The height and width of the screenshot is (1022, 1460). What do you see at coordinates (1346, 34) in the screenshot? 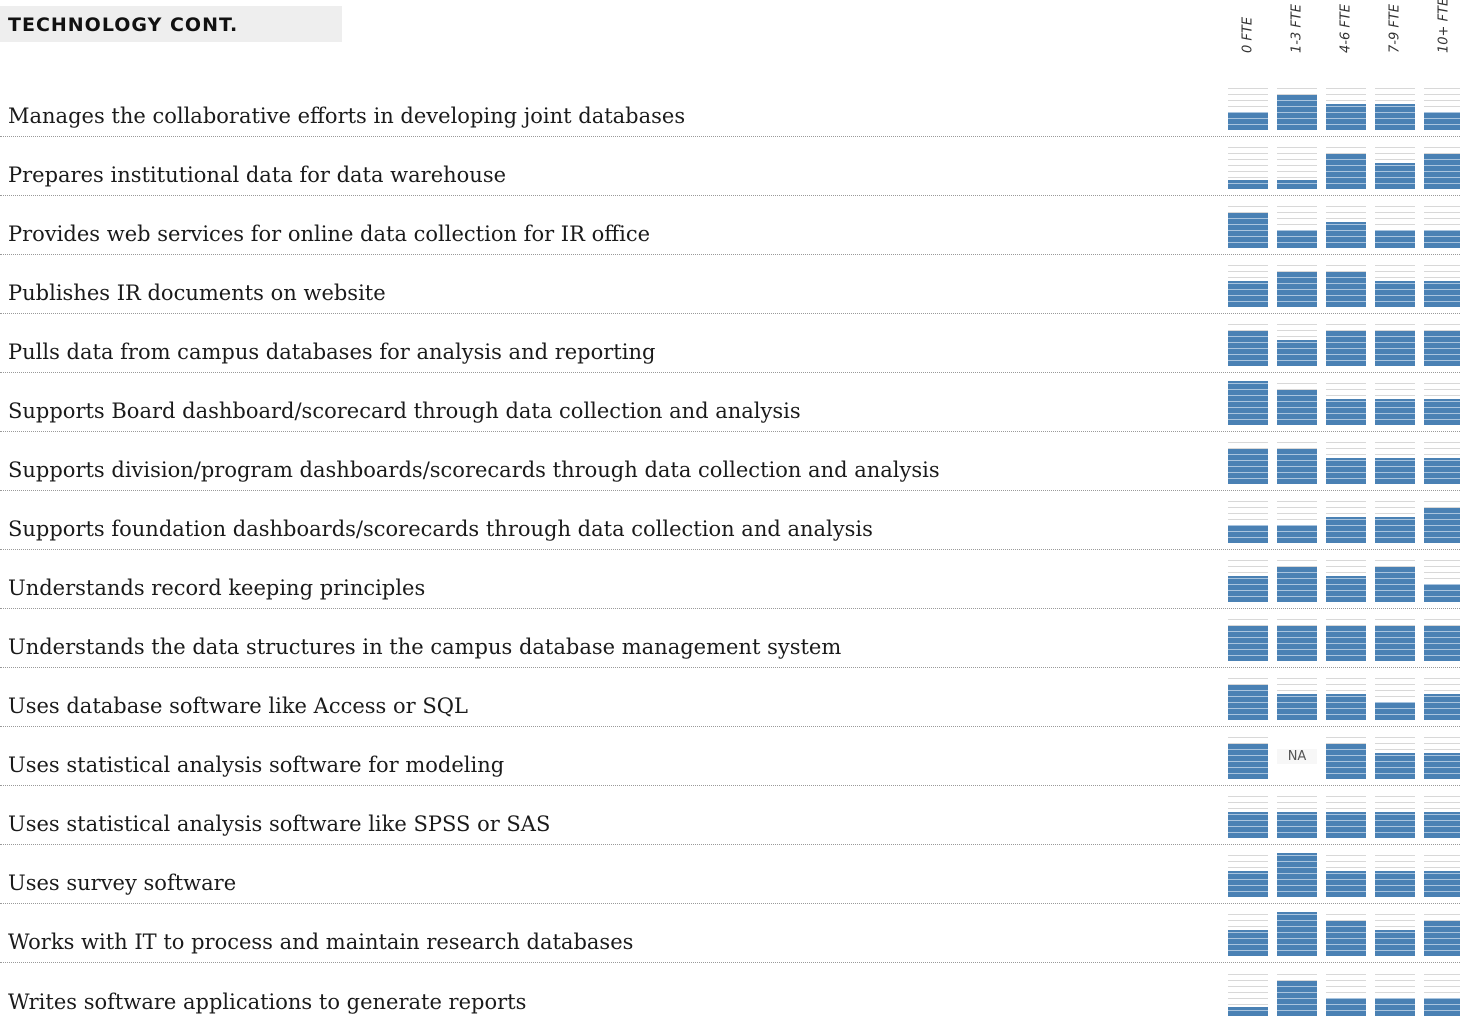
I see `column-header: 4-6 FTE` at bounding box center [1346, 34].